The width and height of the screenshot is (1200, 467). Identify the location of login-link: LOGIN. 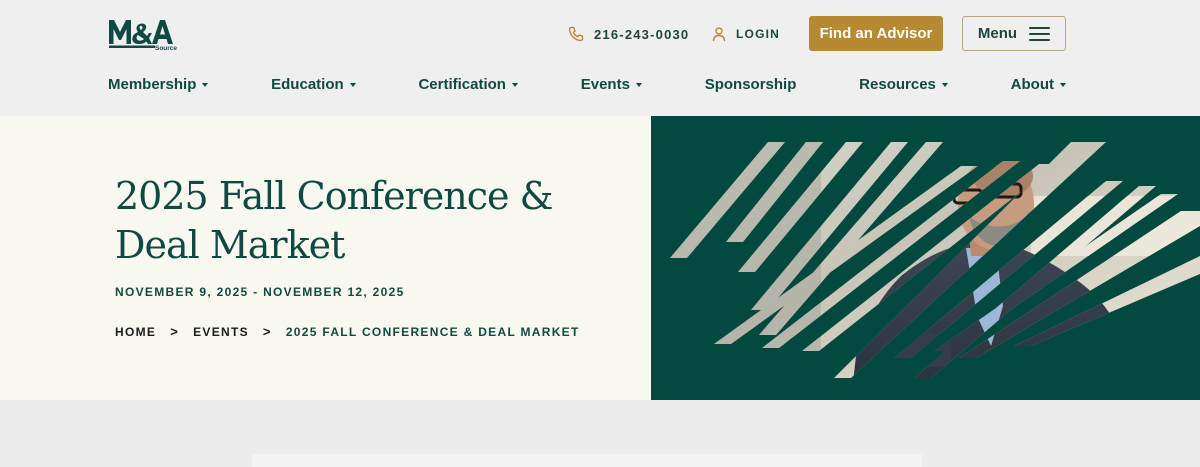
(745, 34).